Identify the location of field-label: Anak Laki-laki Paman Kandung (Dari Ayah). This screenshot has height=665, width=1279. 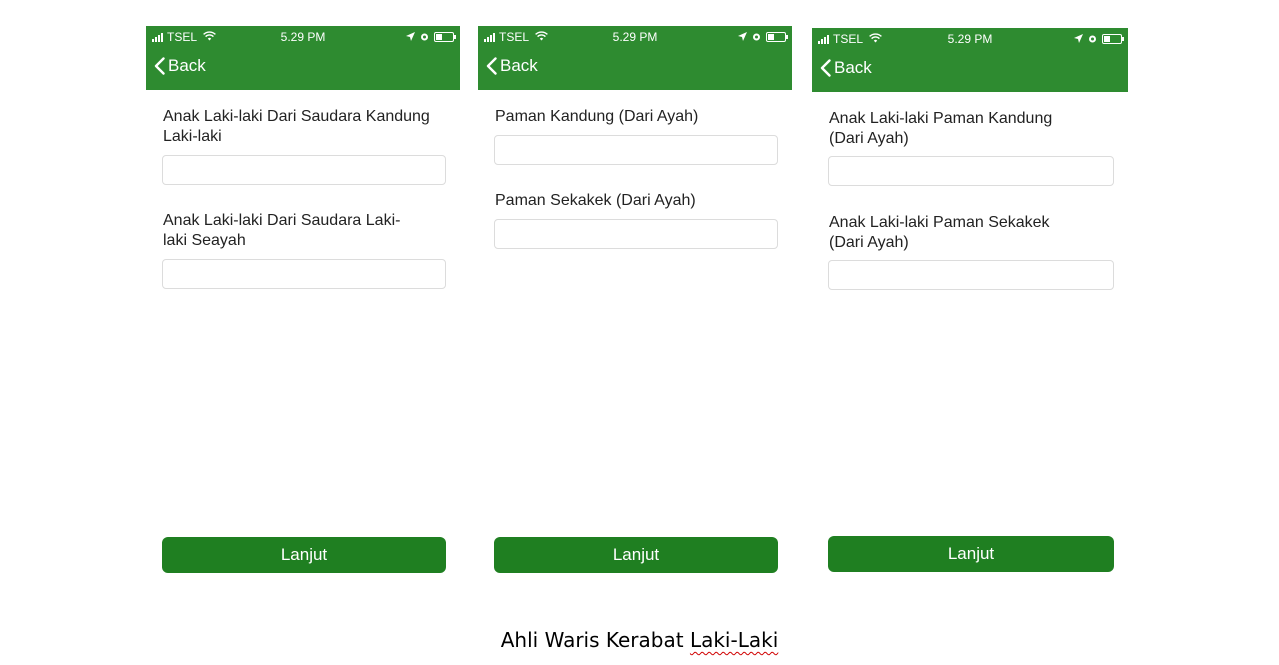
(941, 128).